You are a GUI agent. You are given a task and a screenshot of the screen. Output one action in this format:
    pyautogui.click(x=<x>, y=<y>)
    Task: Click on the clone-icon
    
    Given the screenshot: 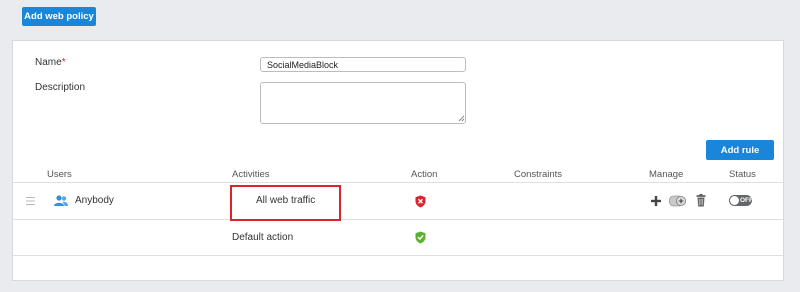 What is the action you would take?
    pyautogui.click(x=678, y=201)
    